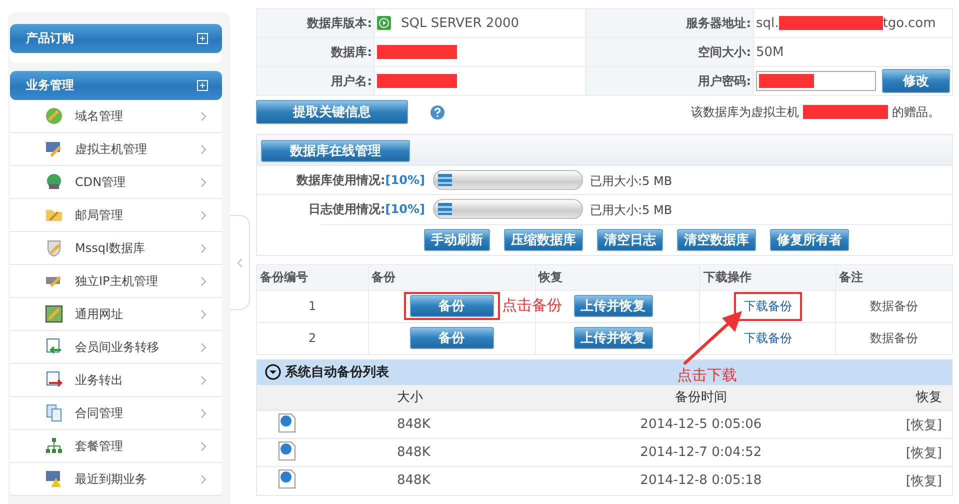 This screenshot has width=959, height=504. I want to click on usage-label: 数据库使用情况:[10%], so click(343, 180).